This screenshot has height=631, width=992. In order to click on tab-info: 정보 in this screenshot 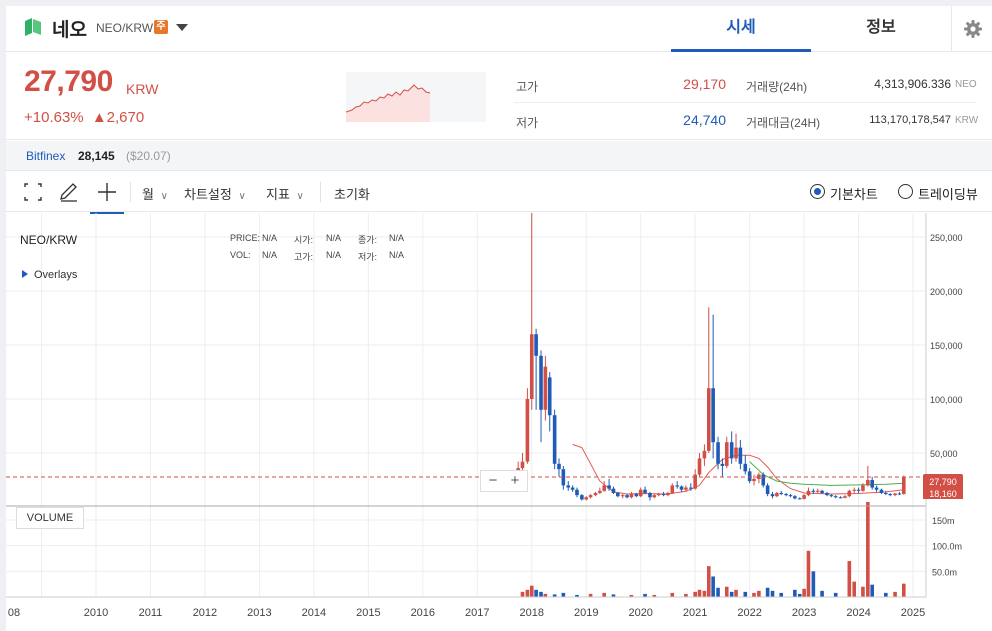, I will do `click(881, 29)`.